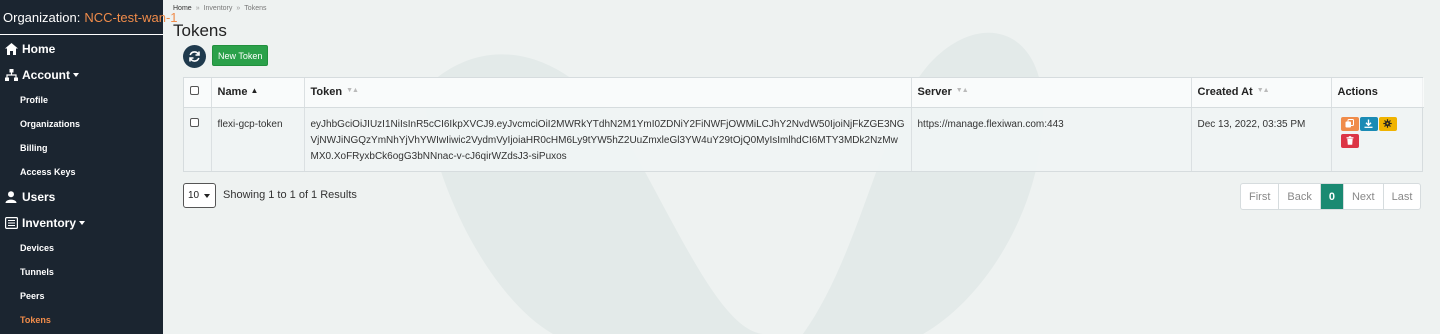 This screenshot has height=334, width=1440. Describe the element at coordinates (11, 49) in the screenshot. I see `home-icon` at that location.